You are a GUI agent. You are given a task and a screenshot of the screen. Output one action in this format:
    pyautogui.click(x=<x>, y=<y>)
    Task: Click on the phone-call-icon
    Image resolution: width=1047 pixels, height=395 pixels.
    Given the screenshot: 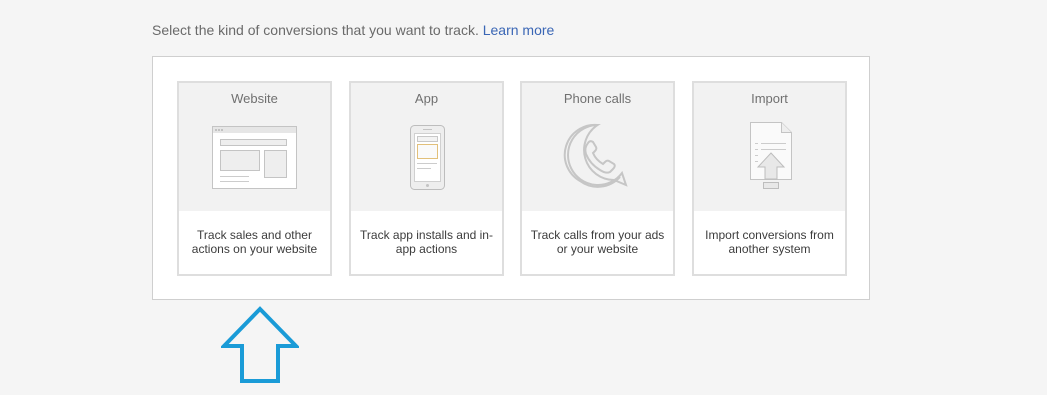 What is the action you would take?
    pyautogui.click(x=597, y=161)
    